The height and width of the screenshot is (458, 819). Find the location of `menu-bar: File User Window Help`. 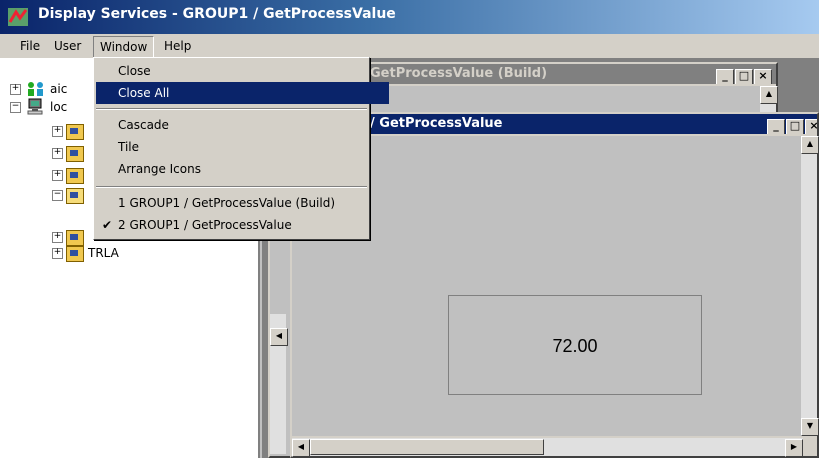

menu-bar: File User Window Help is located at coordinates (409, 46).